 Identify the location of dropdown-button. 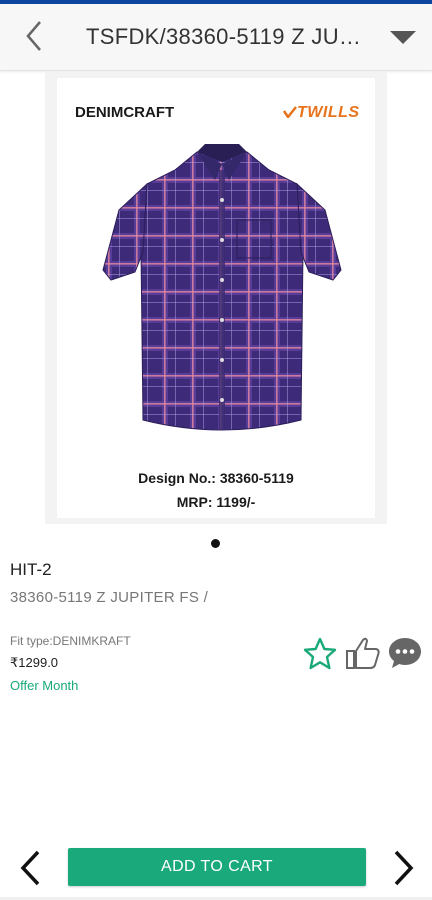
(403, 38).